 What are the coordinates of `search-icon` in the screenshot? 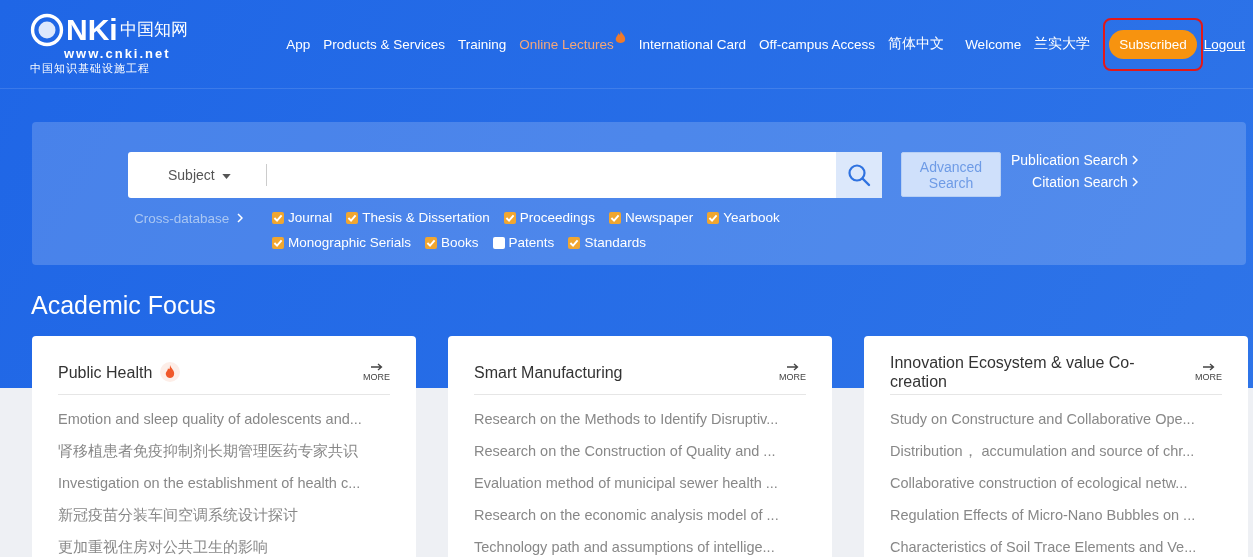 It's located at (859, 175).